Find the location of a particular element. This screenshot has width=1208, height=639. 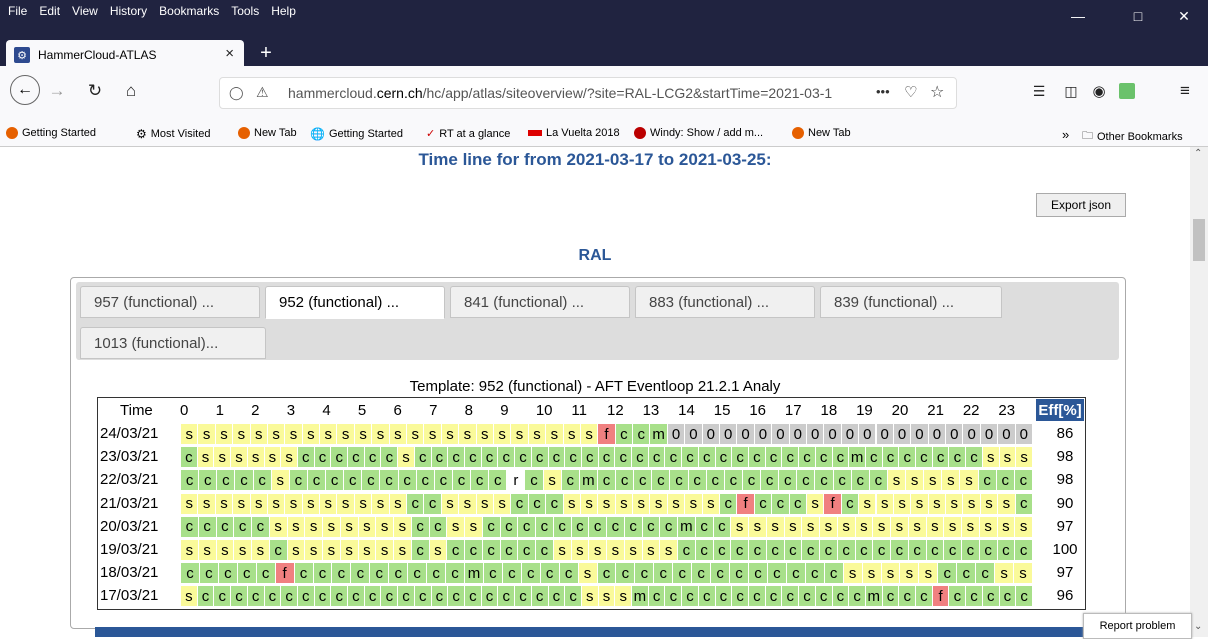

insecure-lock-icon: ⚠ is located at coordinates (262, 92).